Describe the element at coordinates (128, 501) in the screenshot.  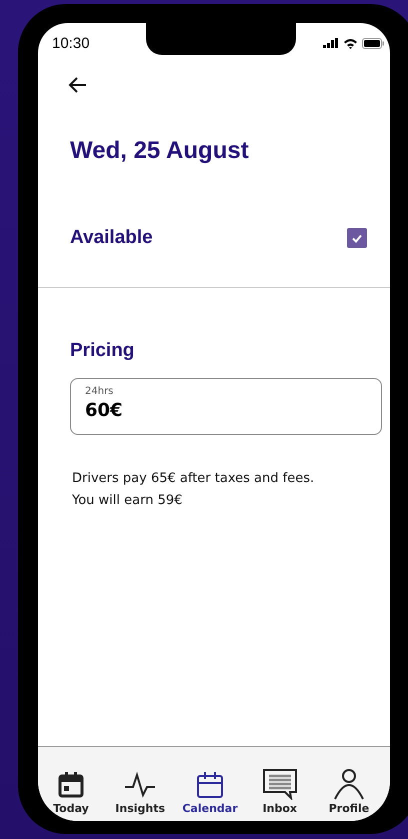
I see `pricing-note: You will earn 59€` at that location.